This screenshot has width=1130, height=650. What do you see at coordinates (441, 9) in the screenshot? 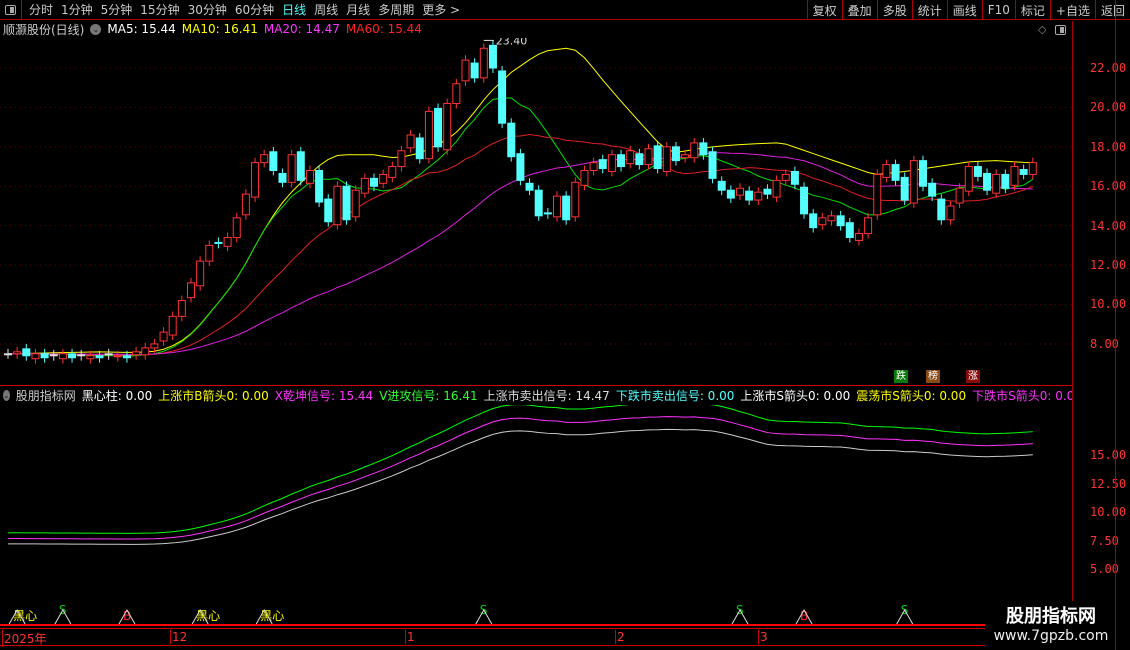
I see `tab-10: 更多 >` at bounding box center [441, 9].